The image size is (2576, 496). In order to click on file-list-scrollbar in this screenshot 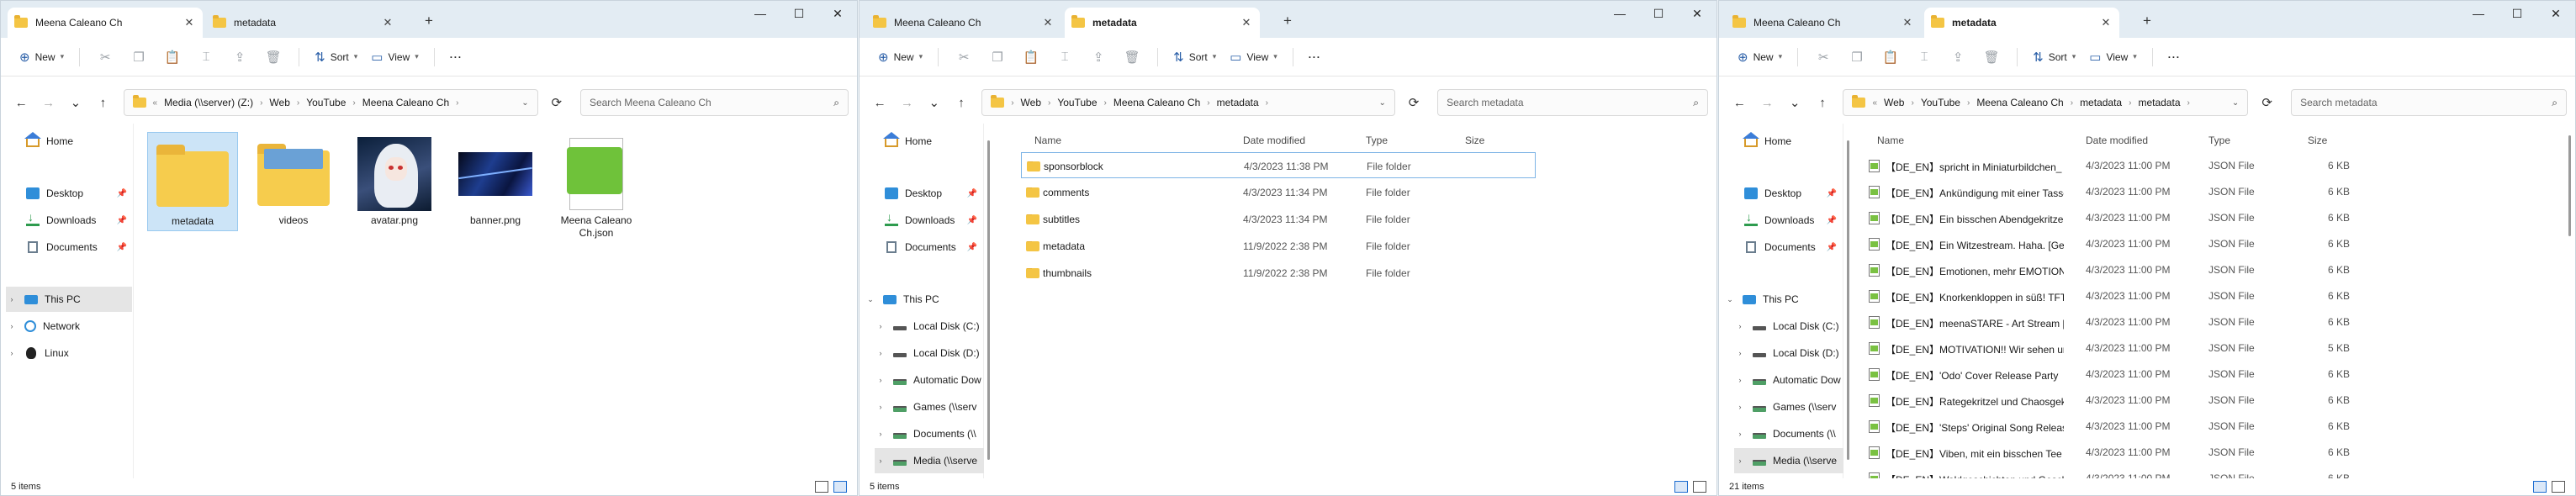, I will do `click(2570, 301)`.